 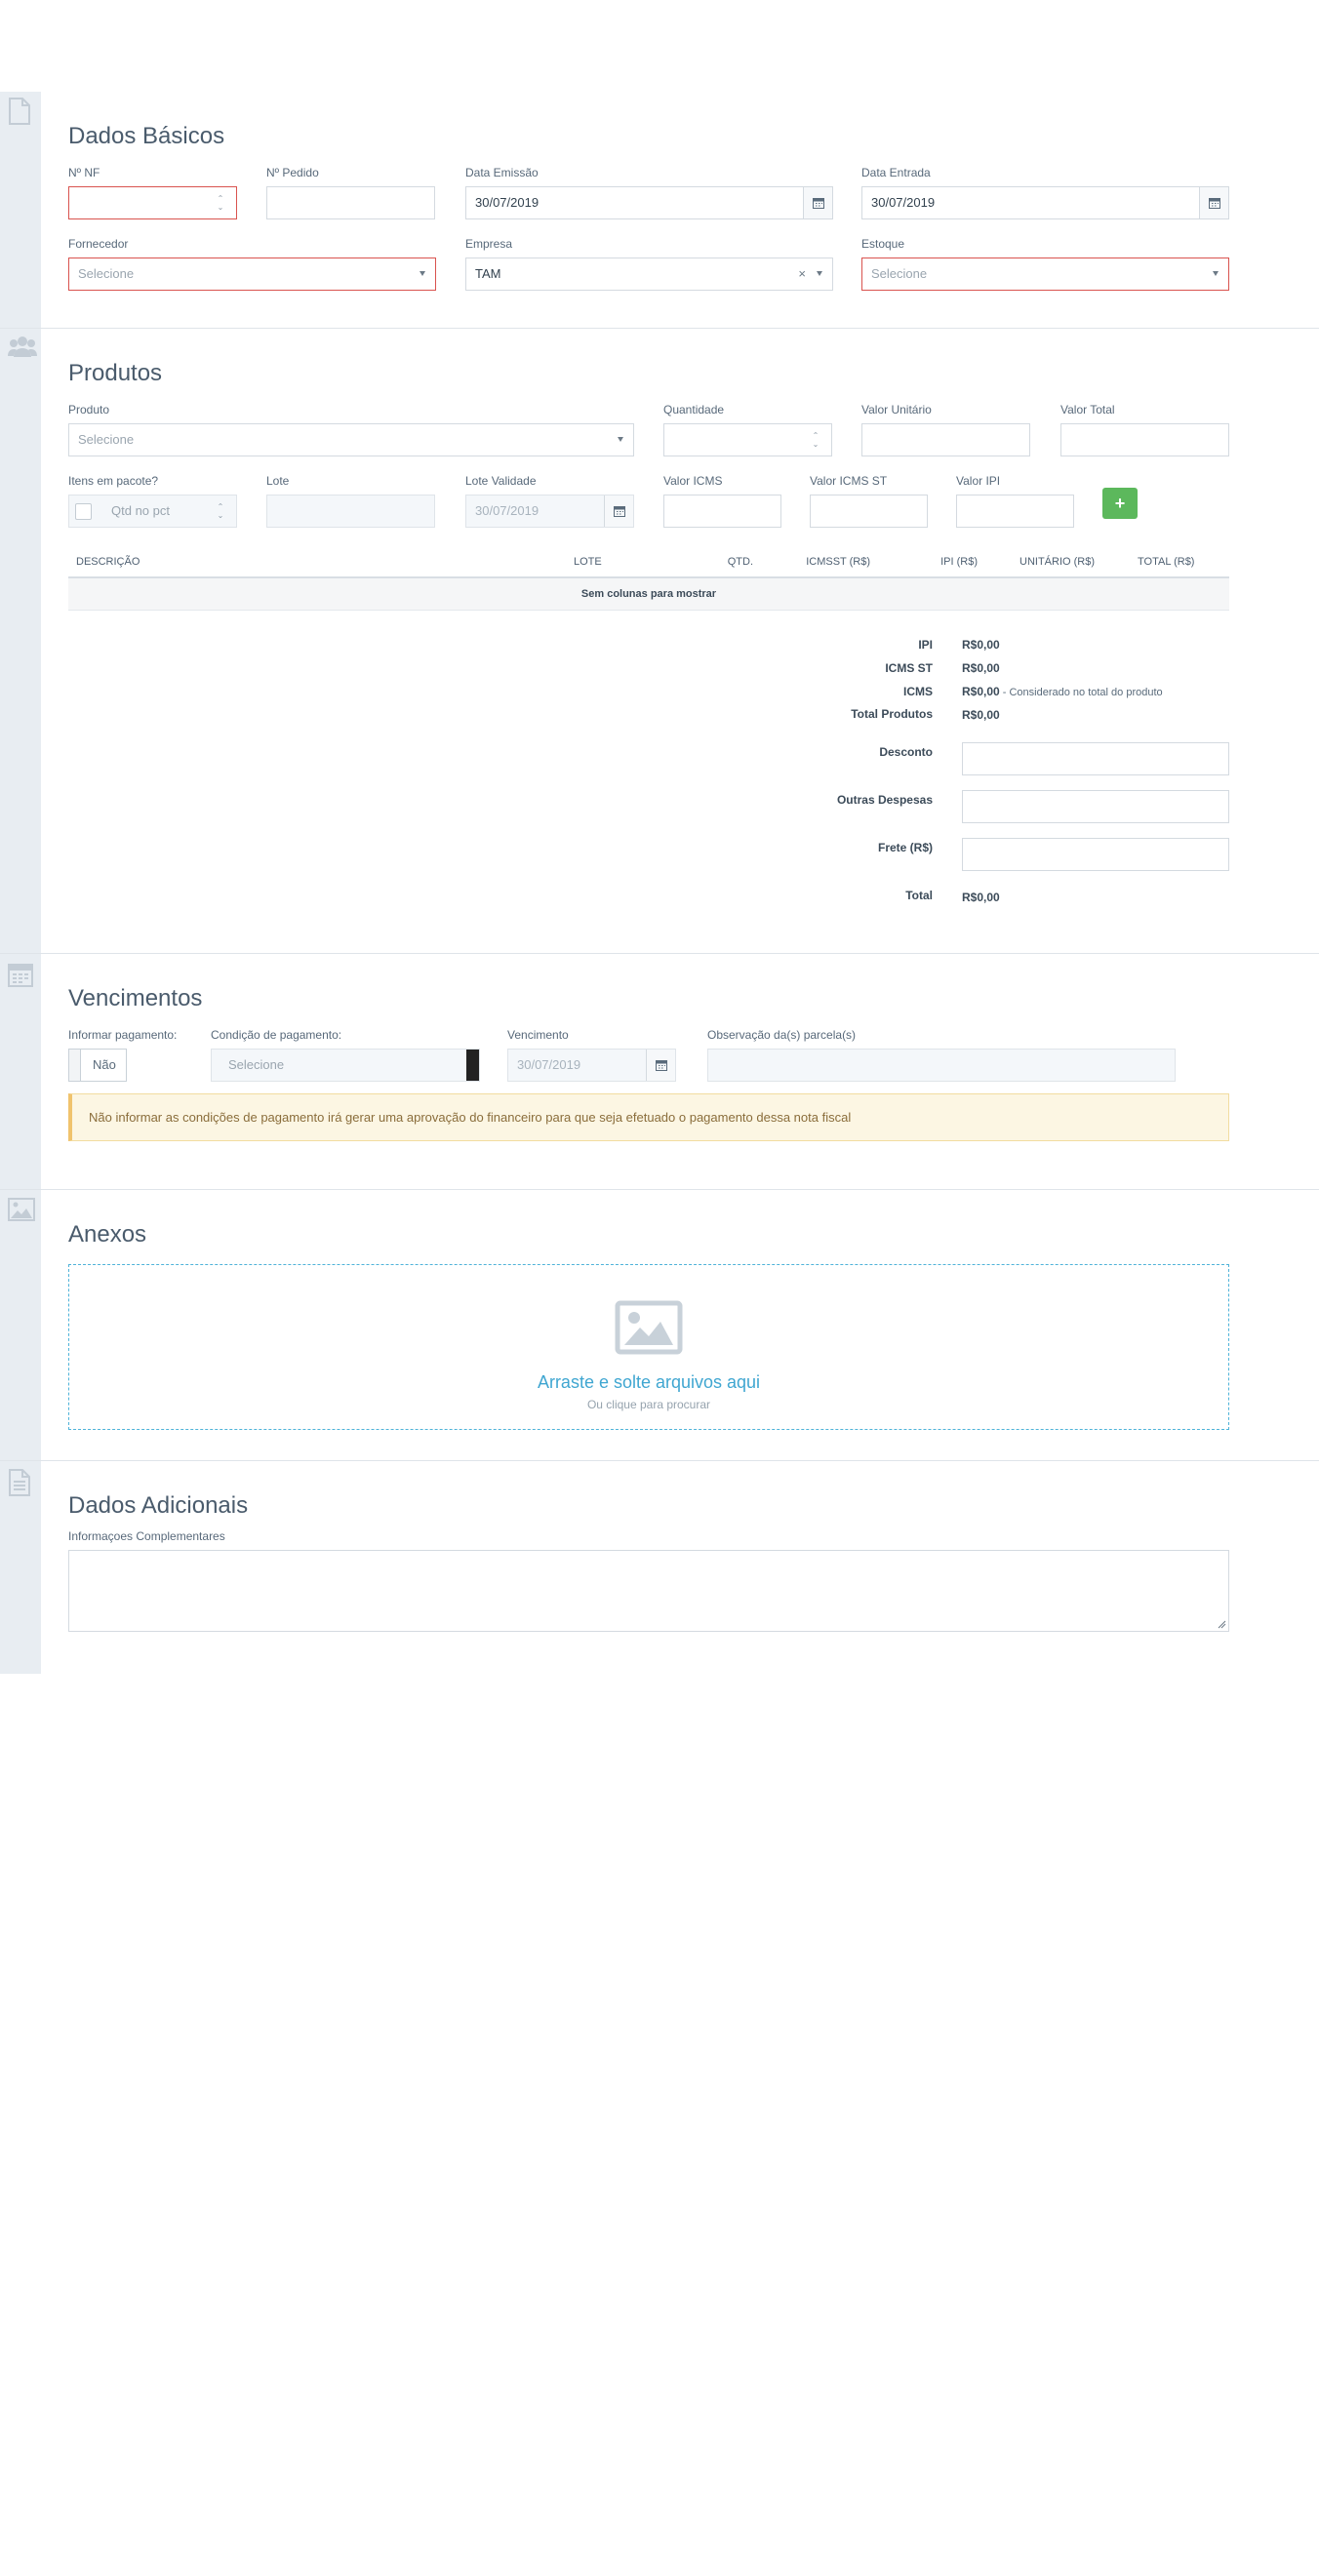 What do you see at coordinates (97, 1065) in the screenshot?
I see `informar-pagamento-toggle: Não` at bounding box center [97, 1065].